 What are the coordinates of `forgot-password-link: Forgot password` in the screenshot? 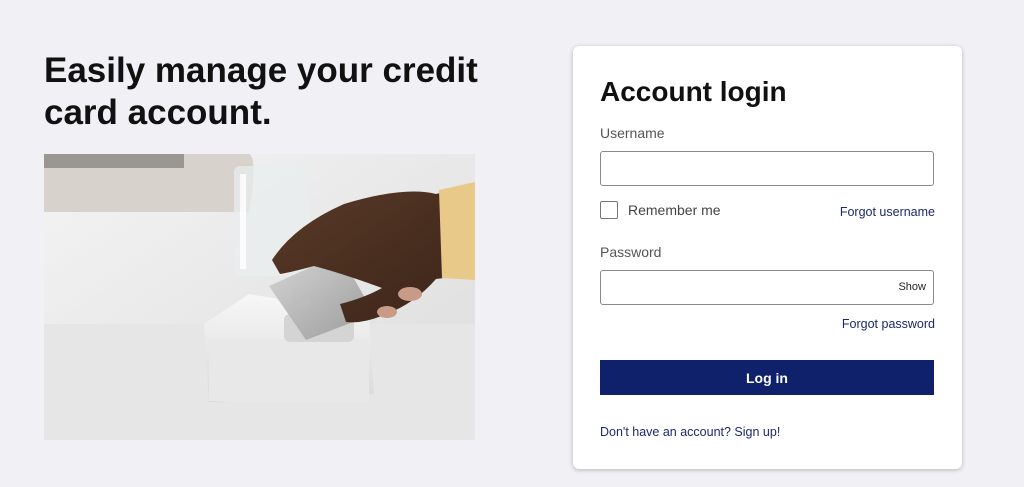 It's located at (888, 324).